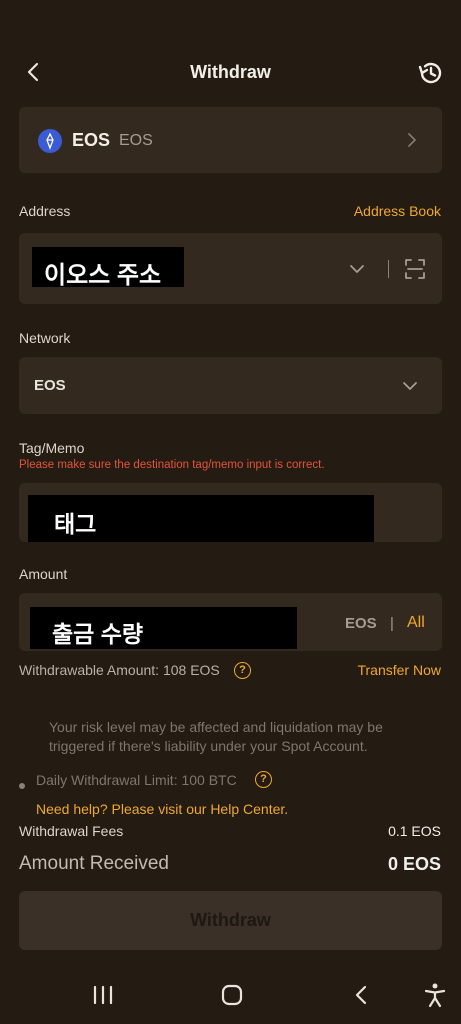 This screenshot has height=1024, width=461. What do you see at coordinates (163, 628) in the screenshot?
I see `amount-input-value: 출금 수량` at bounding box center [163, 628].